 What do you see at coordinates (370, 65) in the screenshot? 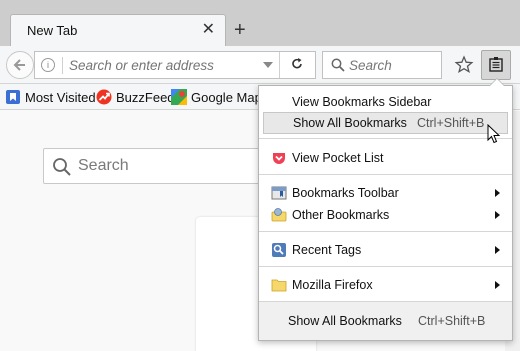
I see `search-placeholder: Search` at bounding box center [370, 65].